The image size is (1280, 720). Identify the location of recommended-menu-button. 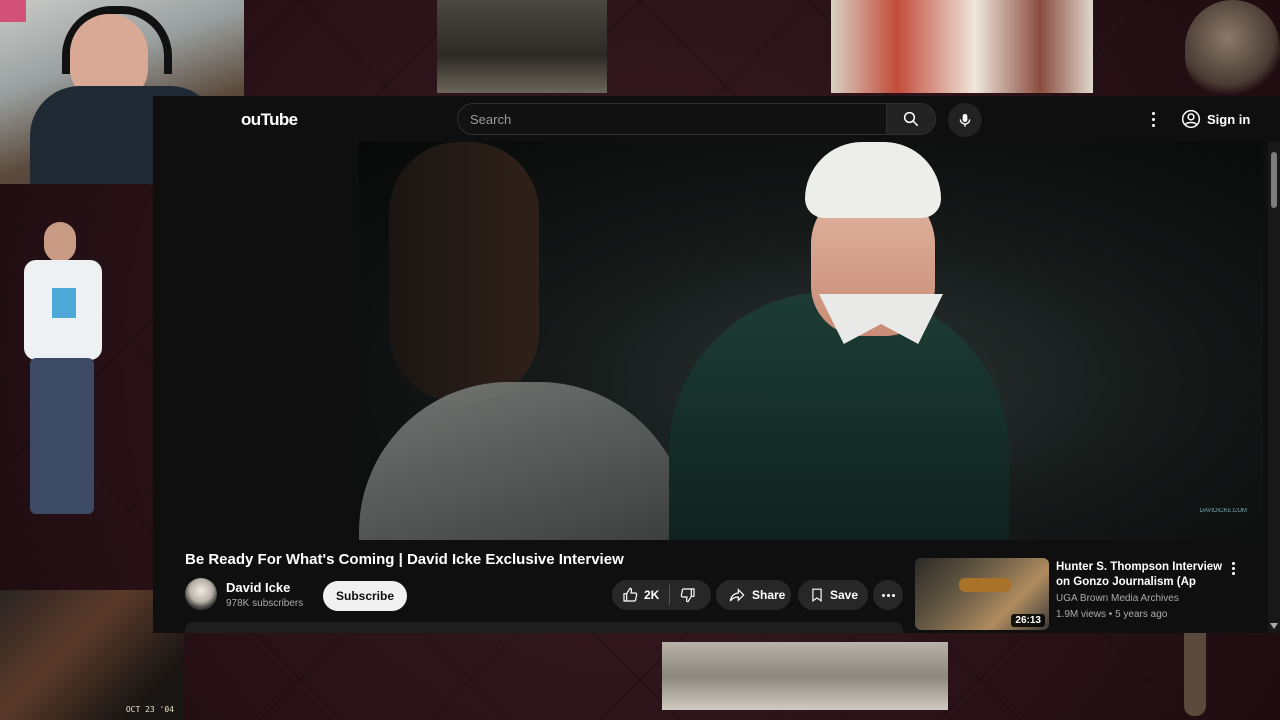
(1233, 568).